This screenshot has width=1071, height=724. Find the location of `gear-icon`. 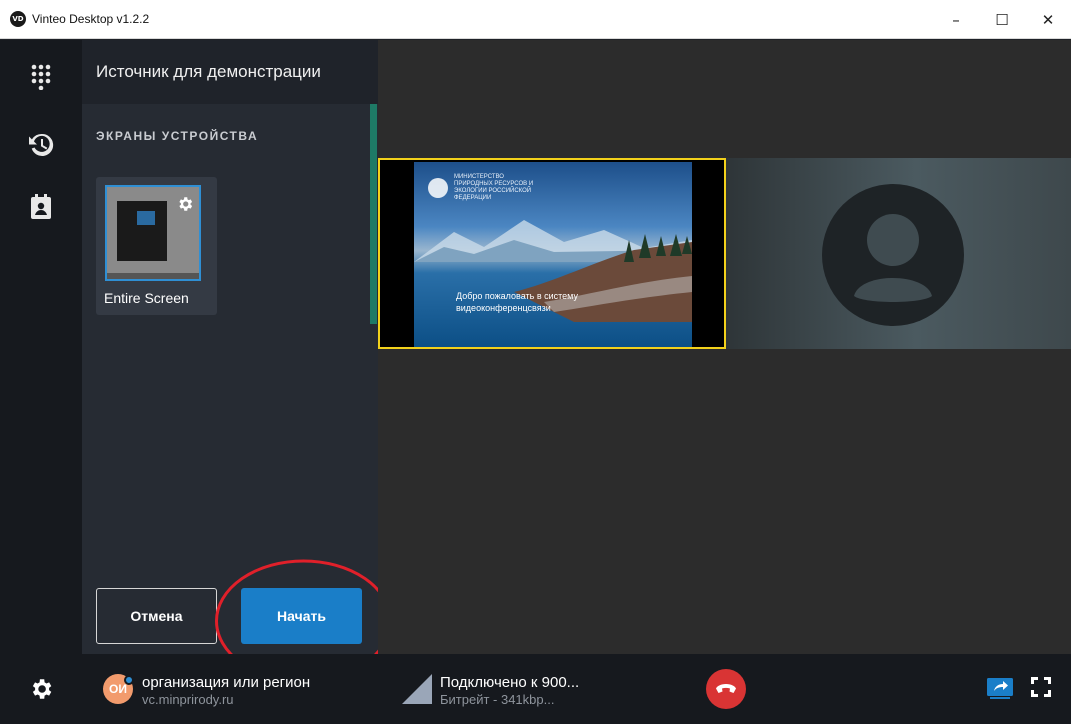

gear-icon is located at coordinates (186, 204).